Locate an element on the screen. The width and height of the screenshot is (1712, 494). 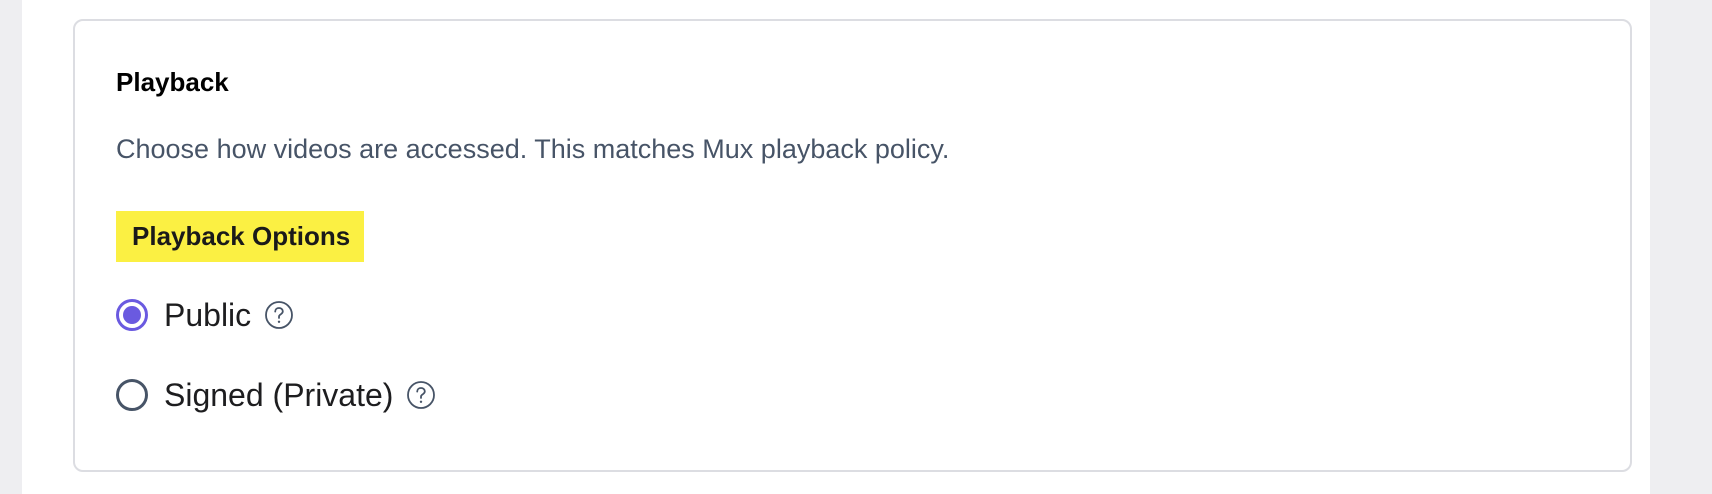
radio-label-public: Public is located at coordinates (207, 315).